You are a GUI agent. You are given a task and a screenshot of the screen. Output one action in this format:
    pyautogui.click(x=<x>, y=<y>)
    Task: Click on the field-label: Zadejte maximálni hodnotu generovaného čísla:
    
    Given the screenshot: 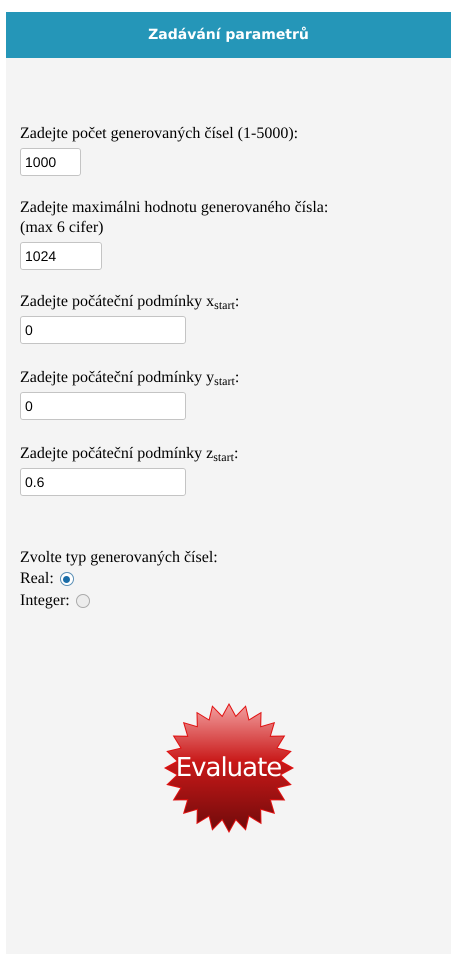 What is the action you would take?
    pyautogui.click(x=174, y=208)
    